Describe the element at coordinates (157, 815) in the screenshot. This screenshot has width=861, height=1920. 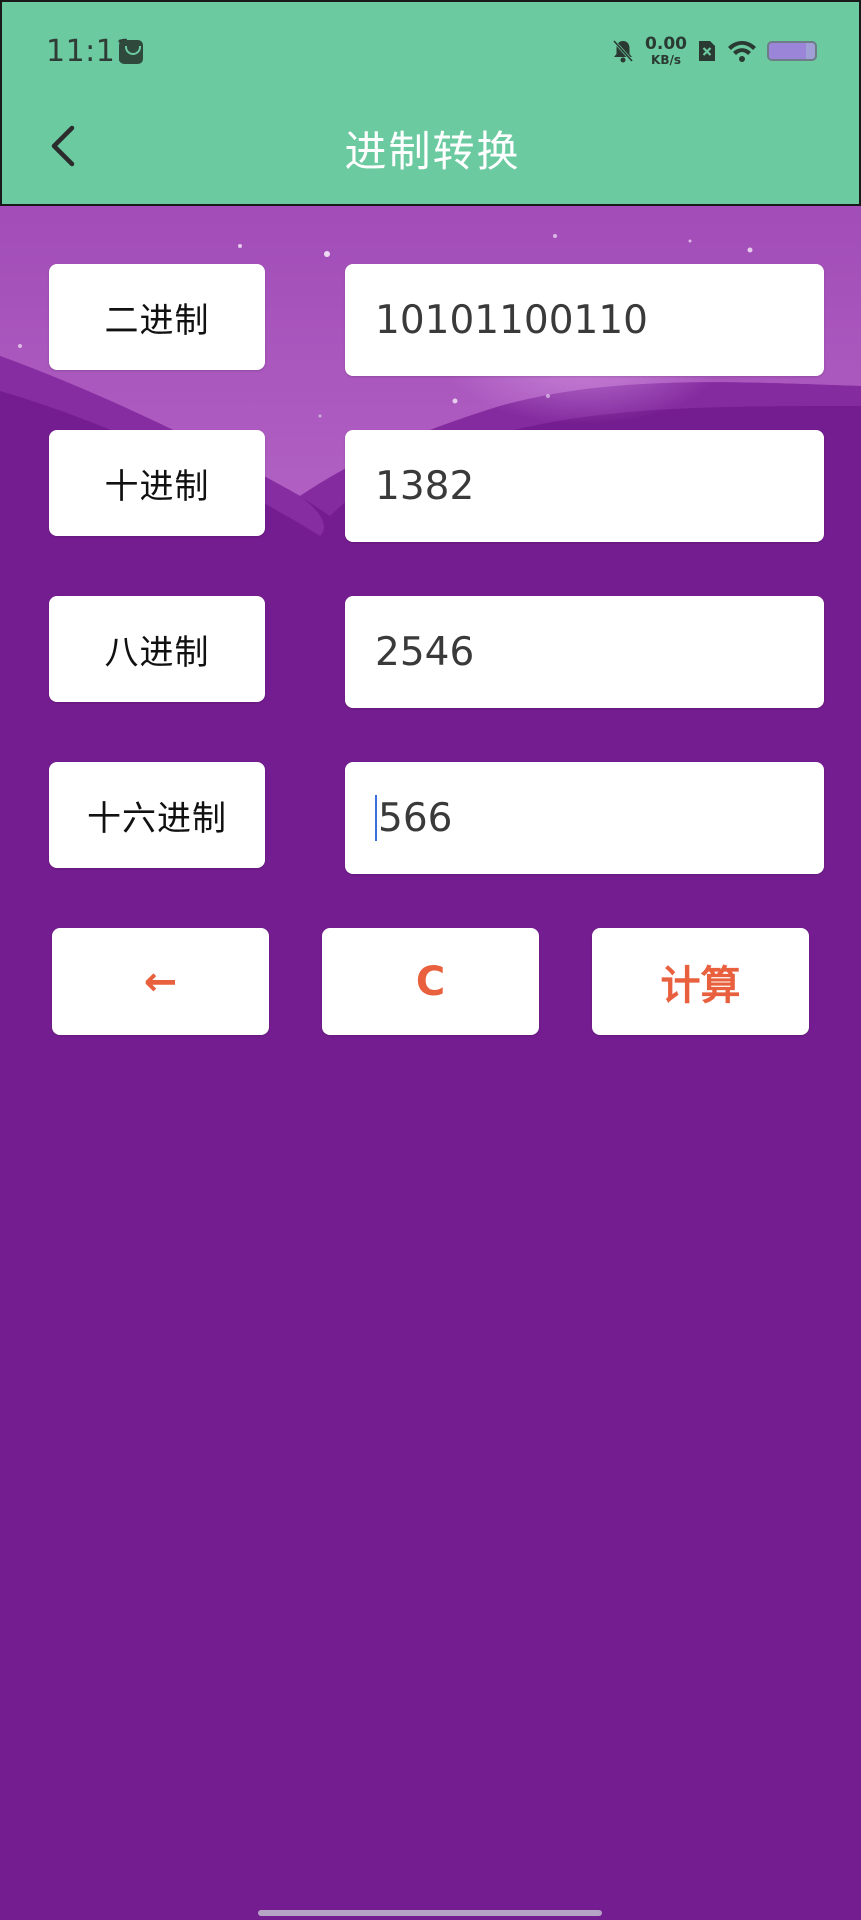
I see `hex-label-button: 十六进制` at that location.